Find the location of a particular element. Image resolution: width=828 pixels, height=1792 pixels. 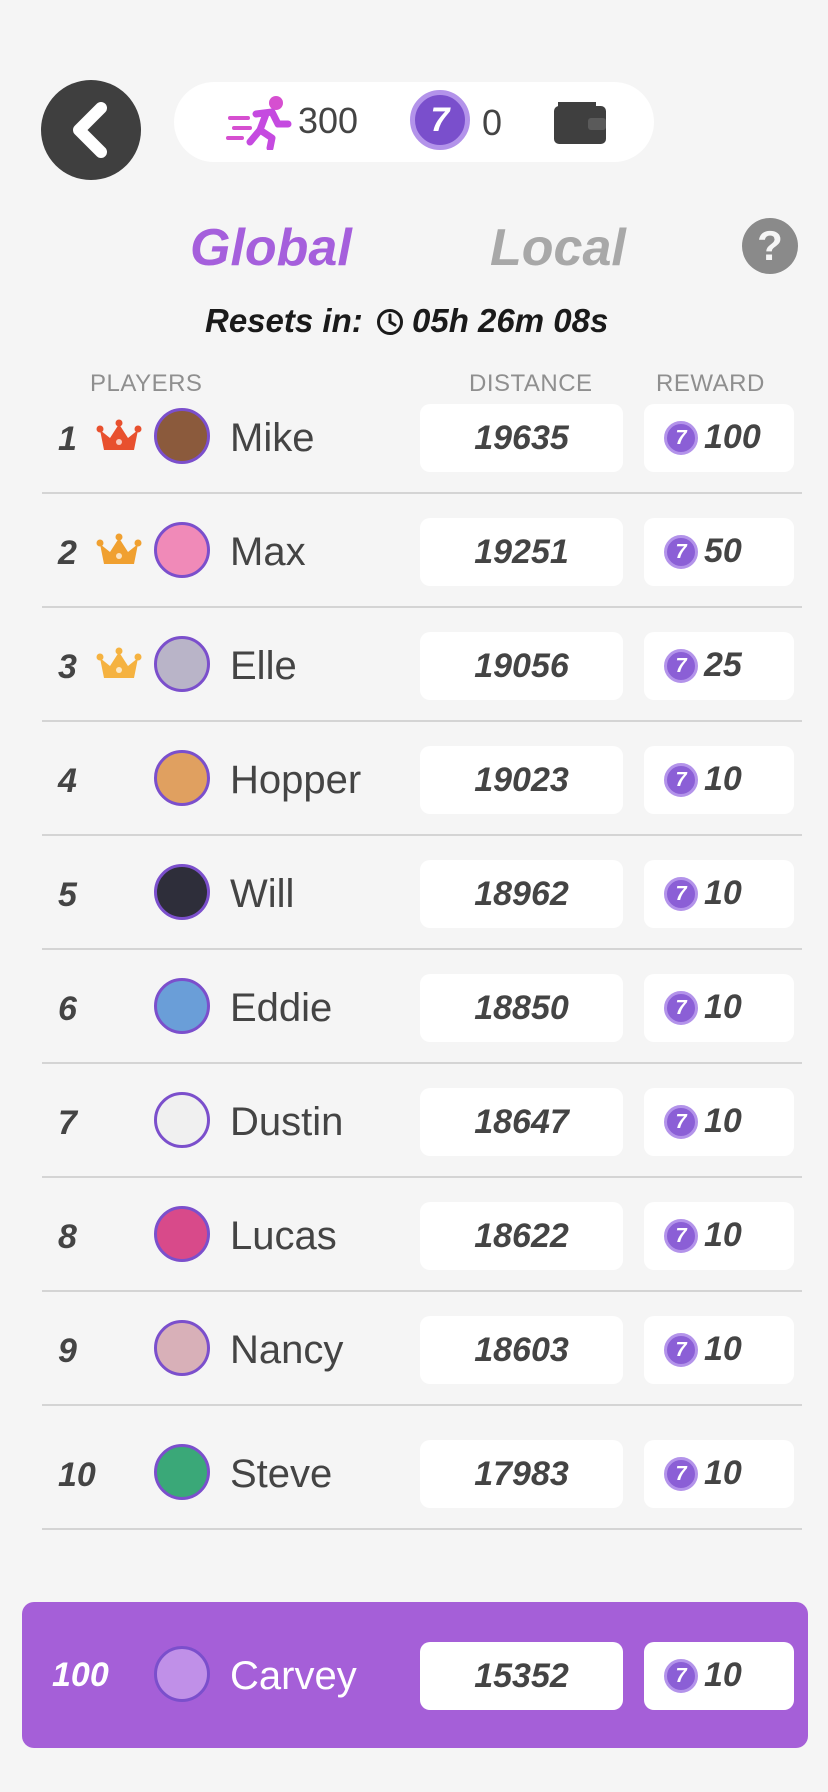

distance-value: 18962 is located at coordinates (521, 894).